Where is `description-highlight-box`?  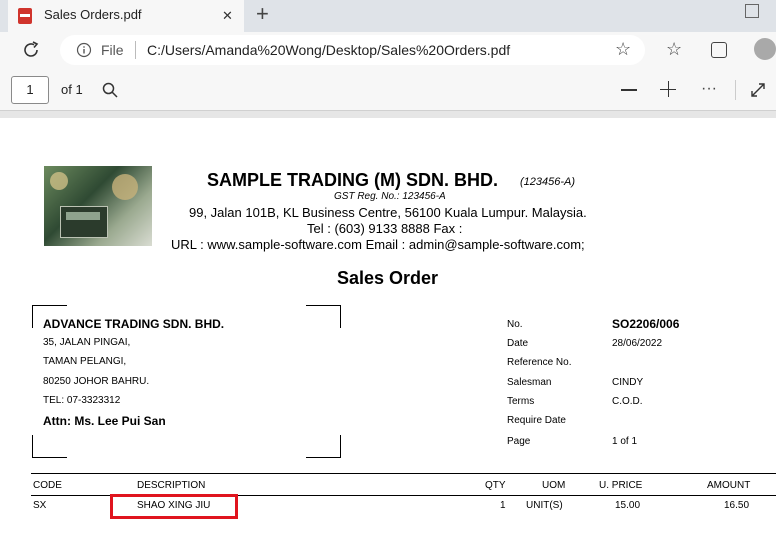 description-highlight-box is located at coordinates (174, 506).